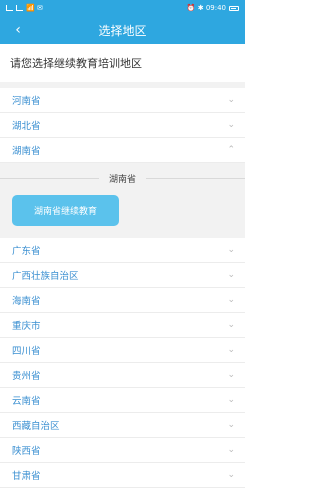 This screenshot has width=320, height=500. I want to click on province-row: 海南省 ⌄, so click(122, 300).